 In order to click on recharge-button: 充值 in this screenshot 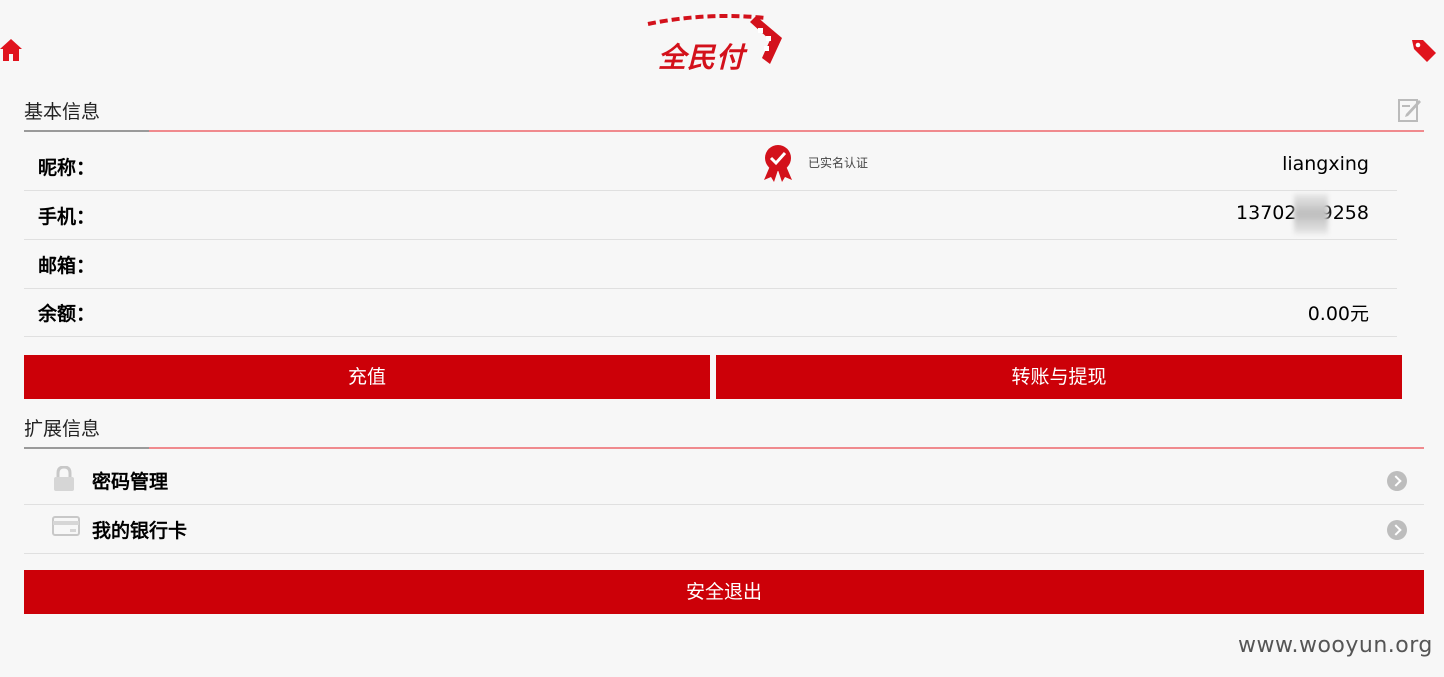, I will do `click(367, 377)`.